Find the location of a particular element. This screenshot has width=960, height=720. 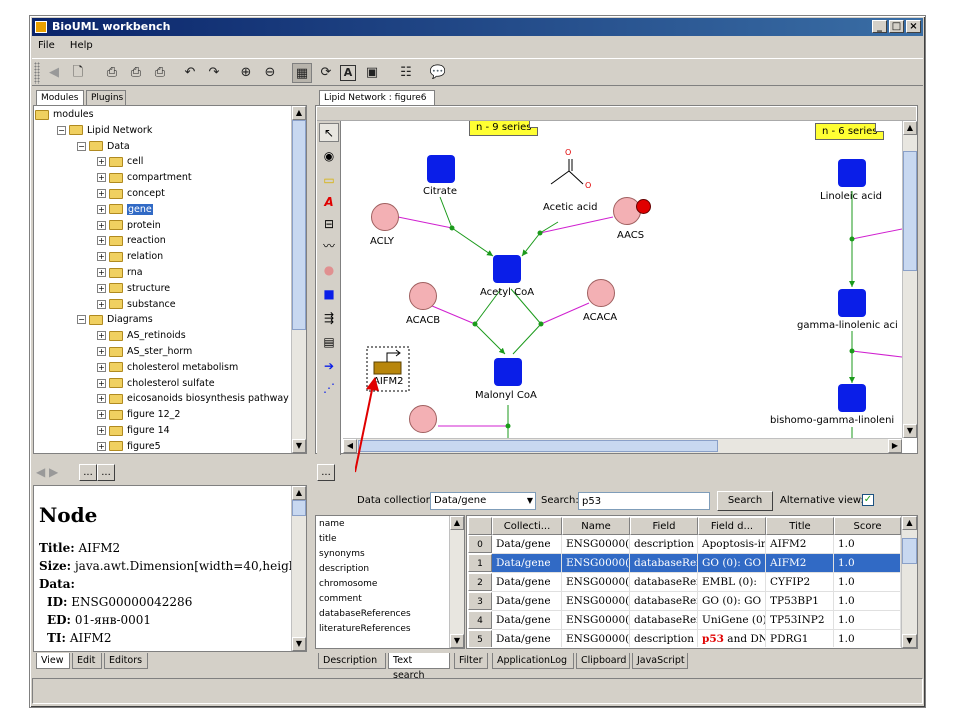

node-info-scrollbar: ▲ ▼ is located at coordinates (298, 568).